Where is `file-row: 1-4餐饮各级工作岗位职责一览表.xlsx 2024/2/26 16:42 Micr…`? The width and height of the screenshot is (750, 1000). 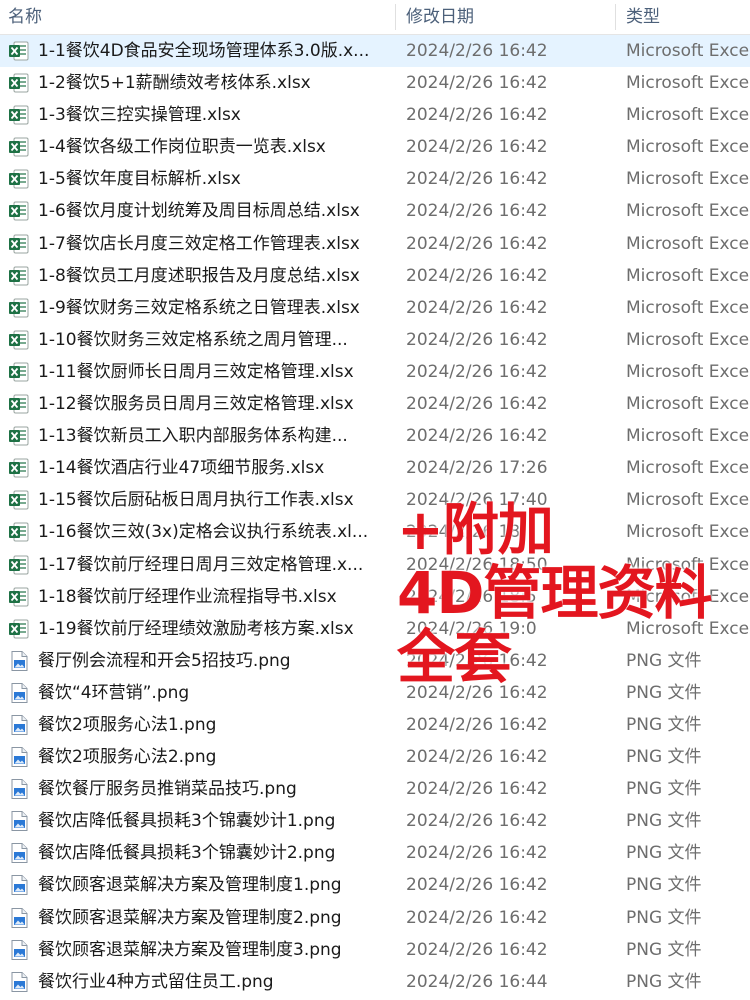 file-row: 1-4餐饮各级工作岗位职责一览表.xlsx 2024/2/26 16:42 Micr… is located at coordinates (375, 147).